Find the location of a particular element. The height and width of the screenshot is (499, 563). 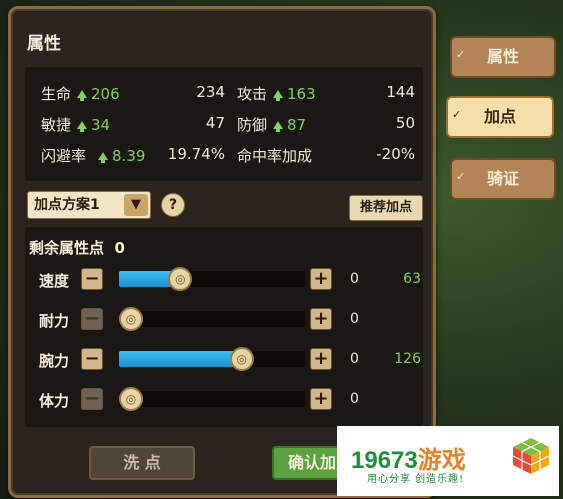

cube-logo-icon is located at coordinates (531, 456).